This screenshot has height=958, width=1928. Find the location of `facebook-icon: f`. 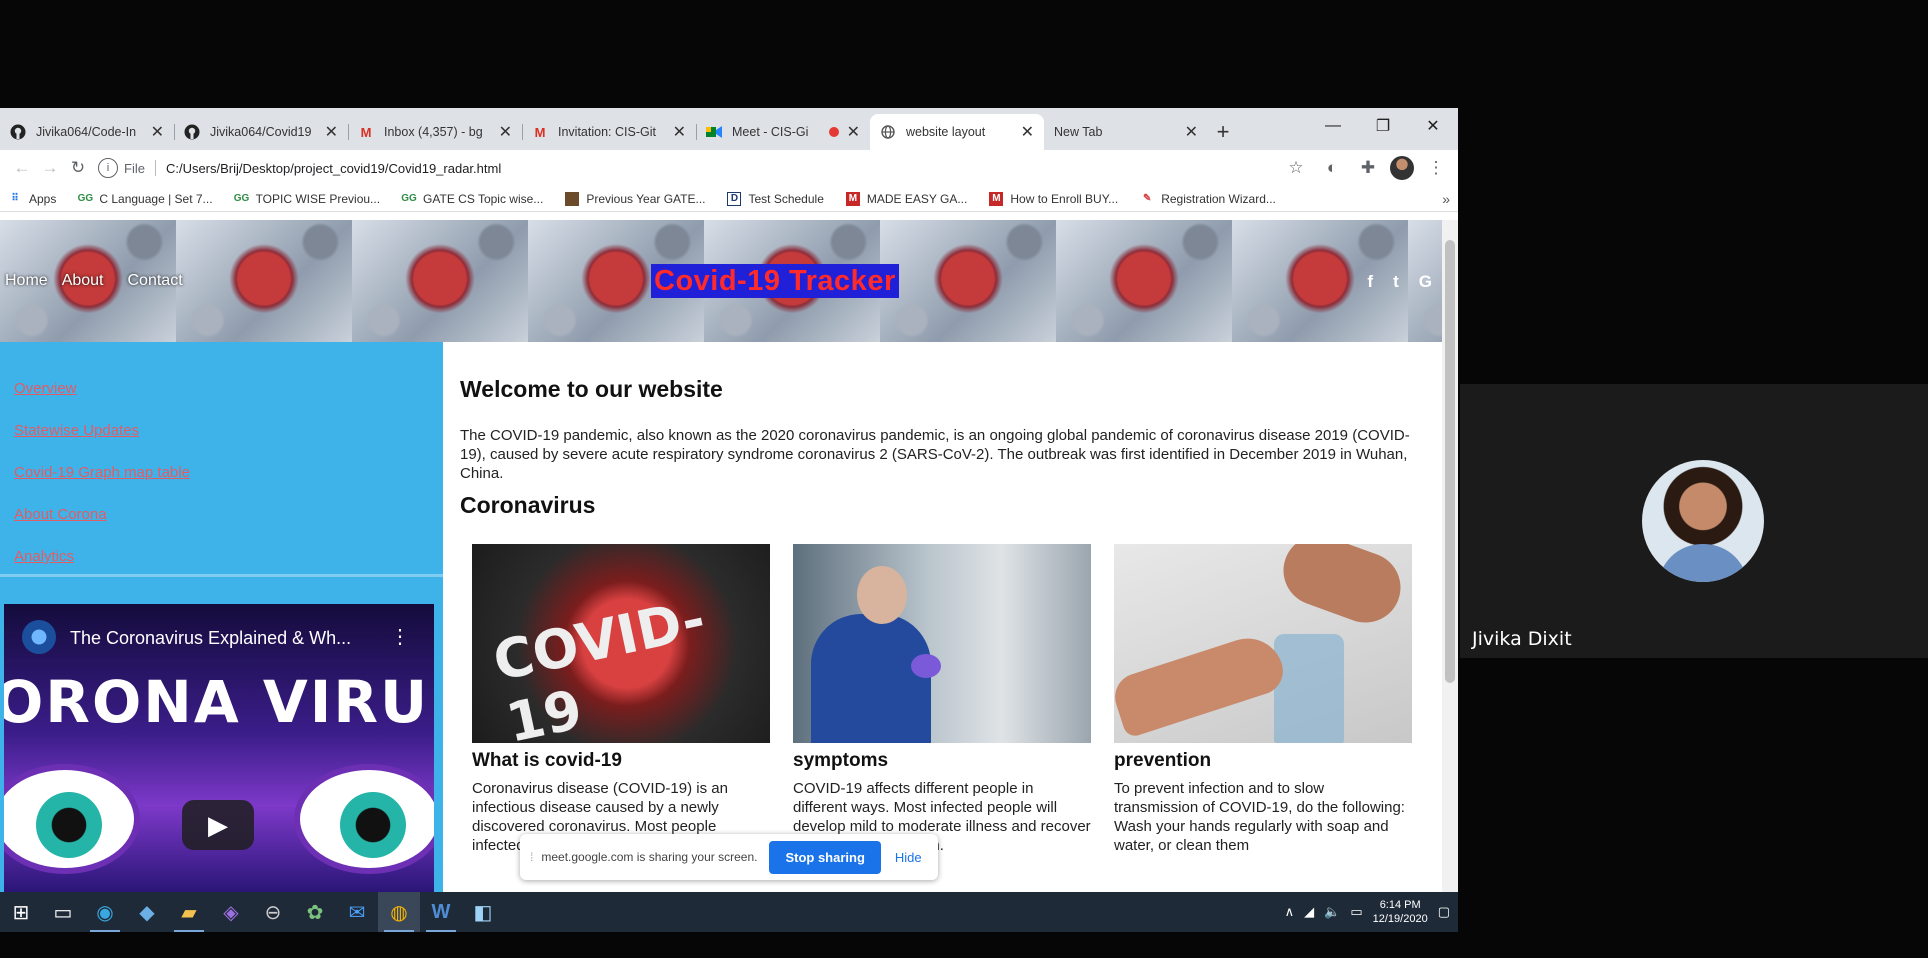

facebook-icon: f is located at coordinates (1370, 282).